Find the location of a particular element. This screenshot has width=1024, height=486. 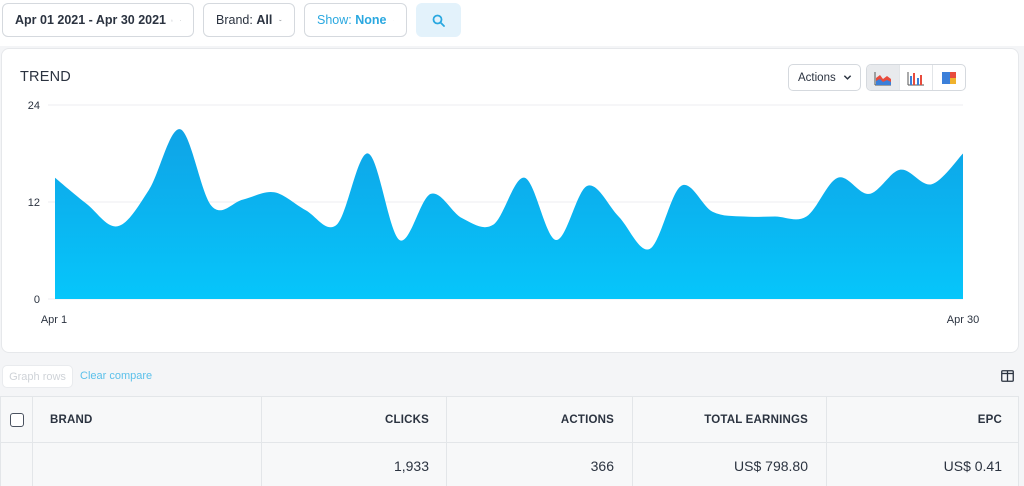

column-header-actions: ACTIONS is located at coordinates (540, 419).